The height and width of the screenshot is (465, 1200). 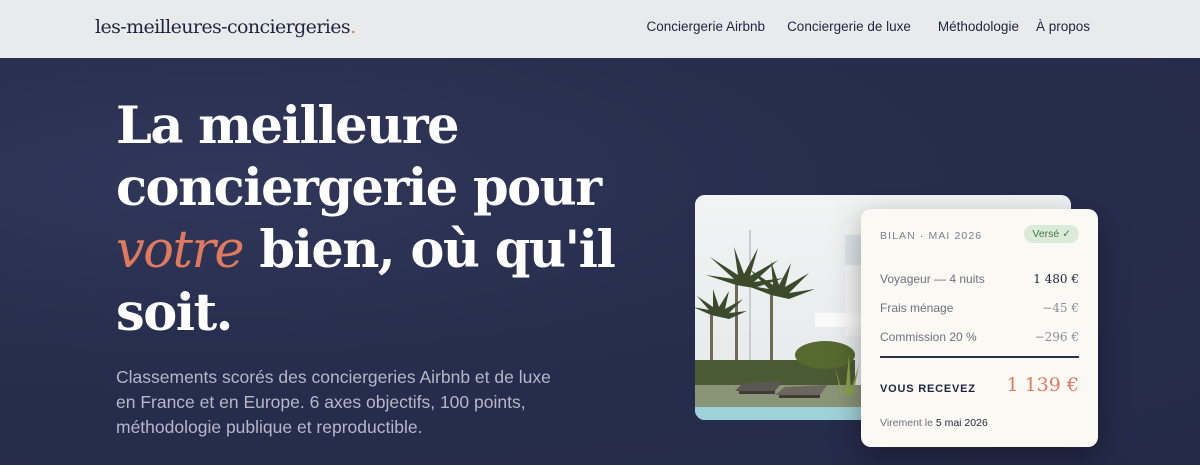 I want to click on statement-divider, so click(x=979, y=357).